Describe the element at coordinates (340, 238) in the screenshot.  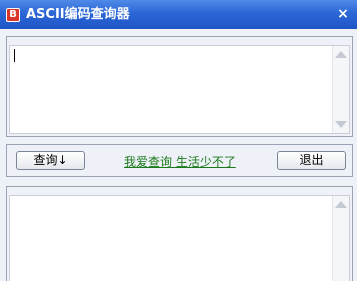
I see `output-scrollbar` at that location.